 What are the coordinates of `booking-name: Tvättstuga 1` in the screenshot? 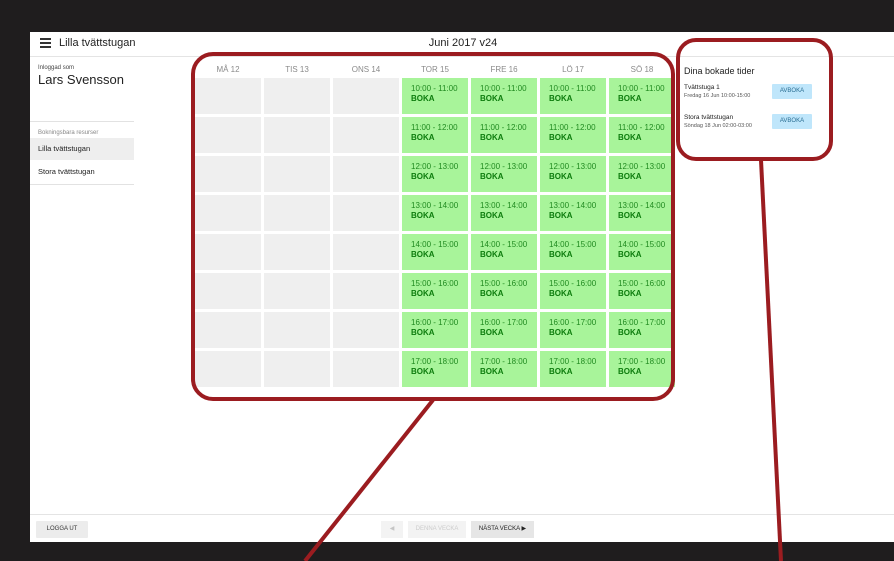 It's located at (702, 87).